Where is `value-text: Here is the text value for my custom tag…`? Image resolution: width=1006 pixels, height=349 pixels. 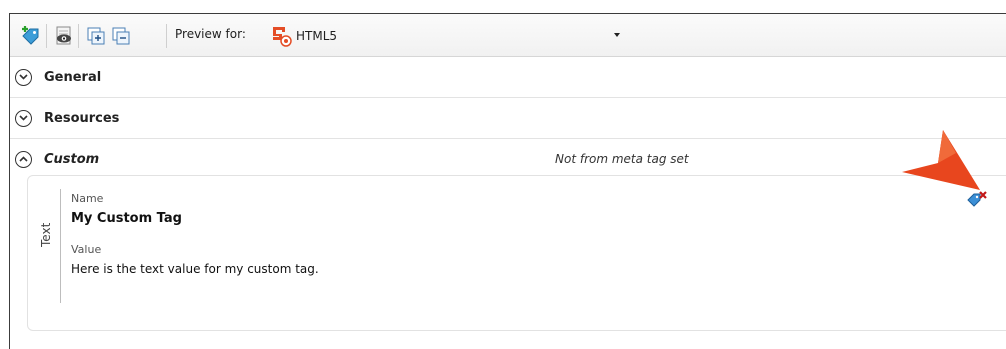 value-text: Here is the text value for my custom tag… is located at coordinates (195, 269).